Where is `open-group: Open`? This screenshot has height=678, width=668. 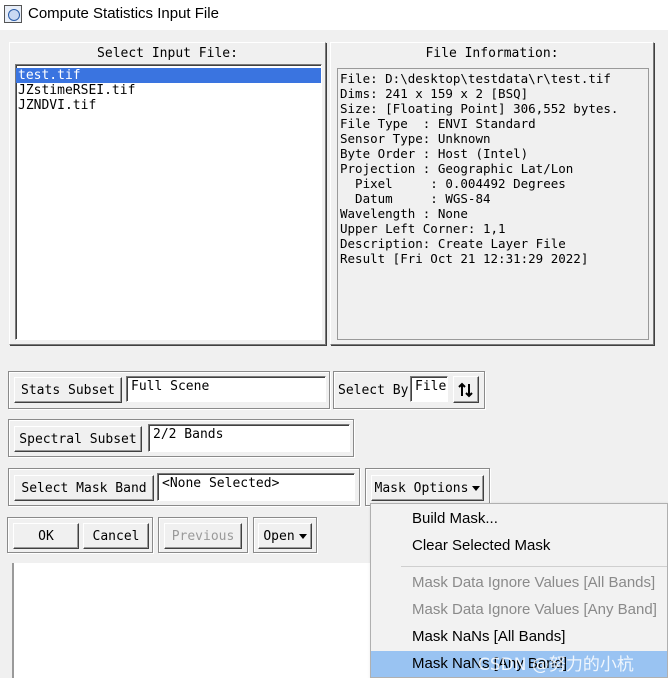
open-group: Open is located at coordinates (285, 535).